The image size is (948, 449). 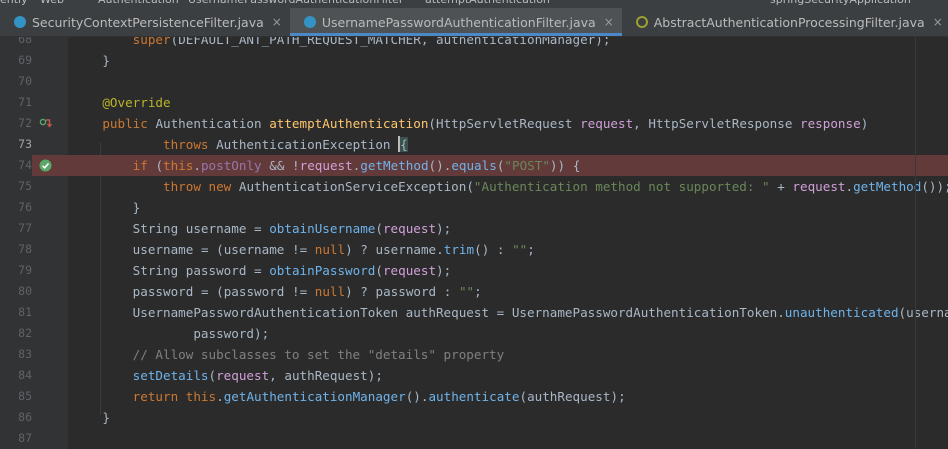 I want to click on line-number: 84, so click(x=16, y=375).